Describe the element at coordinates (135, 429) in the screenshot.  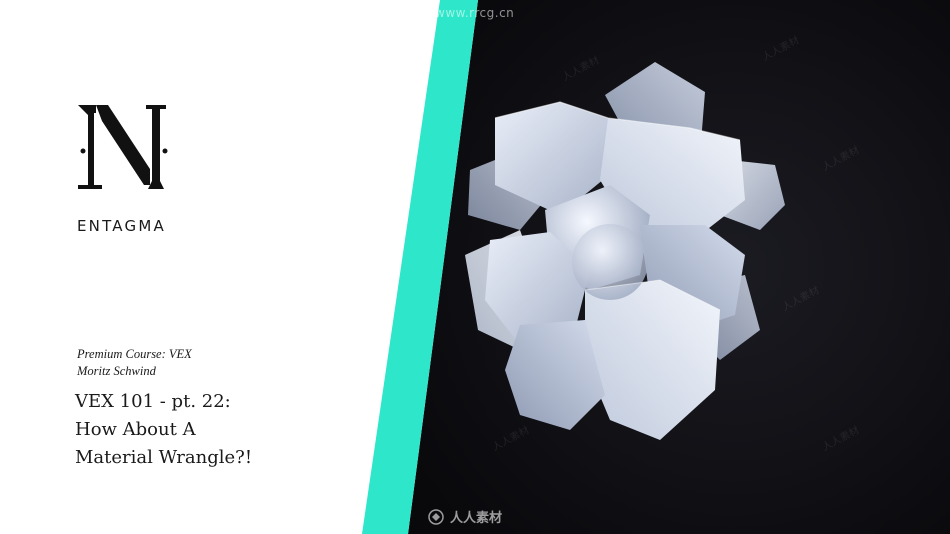
I see `title-line-2: How About A` at that location.